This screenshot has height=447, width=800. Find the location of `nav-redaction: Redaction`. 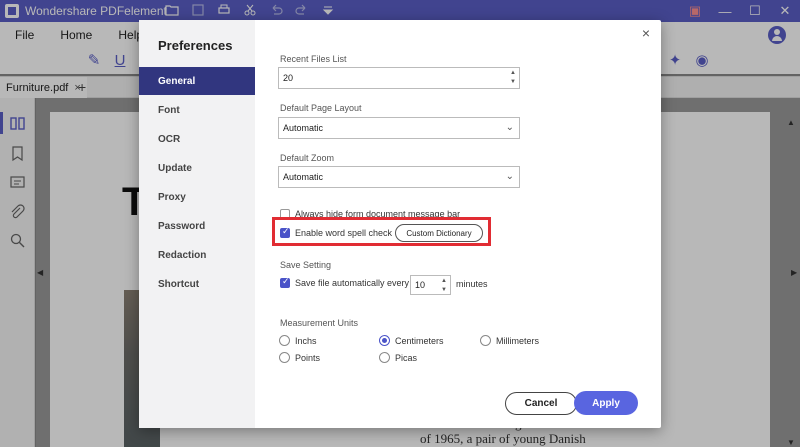

nav-redaction: Redaction is located at coordinates (197, 255).